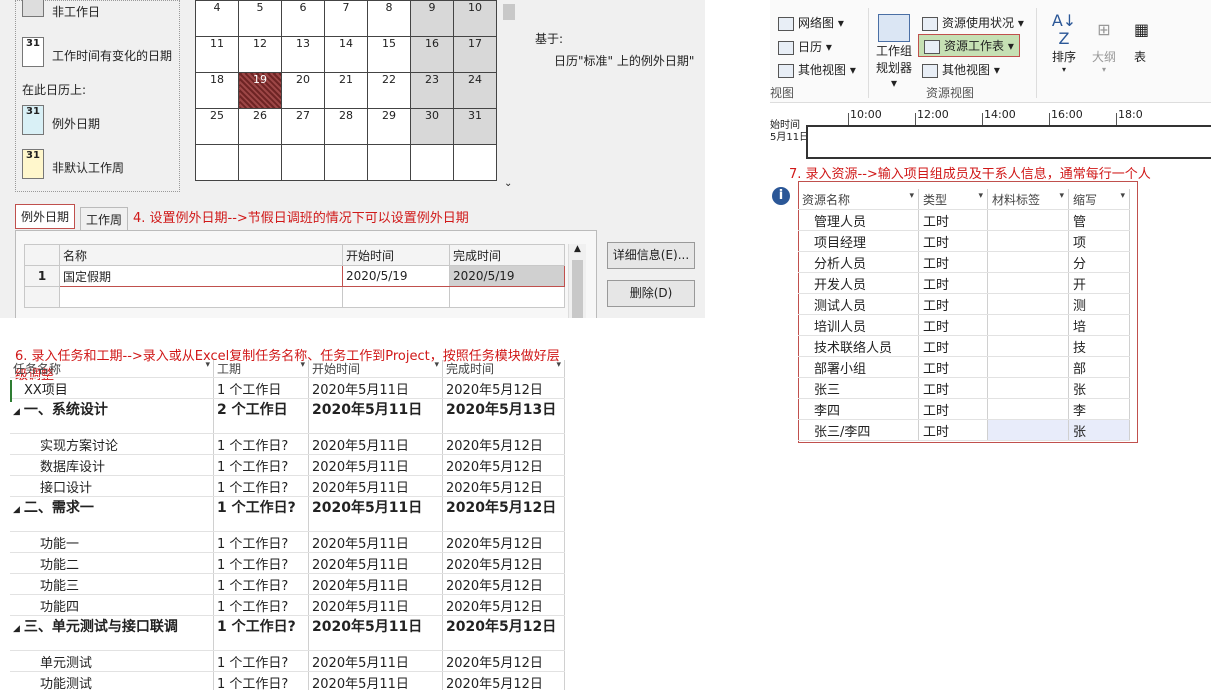  I want to click on calendar-day-cell: 5, so click(260, 18).